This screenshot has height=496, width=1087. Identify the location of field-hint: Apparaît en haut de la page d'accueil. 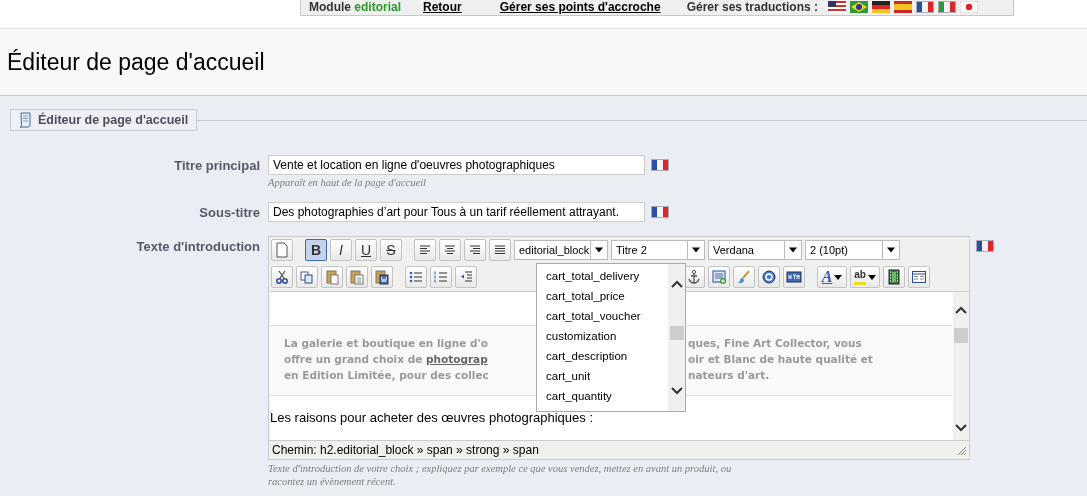
(347, 182).